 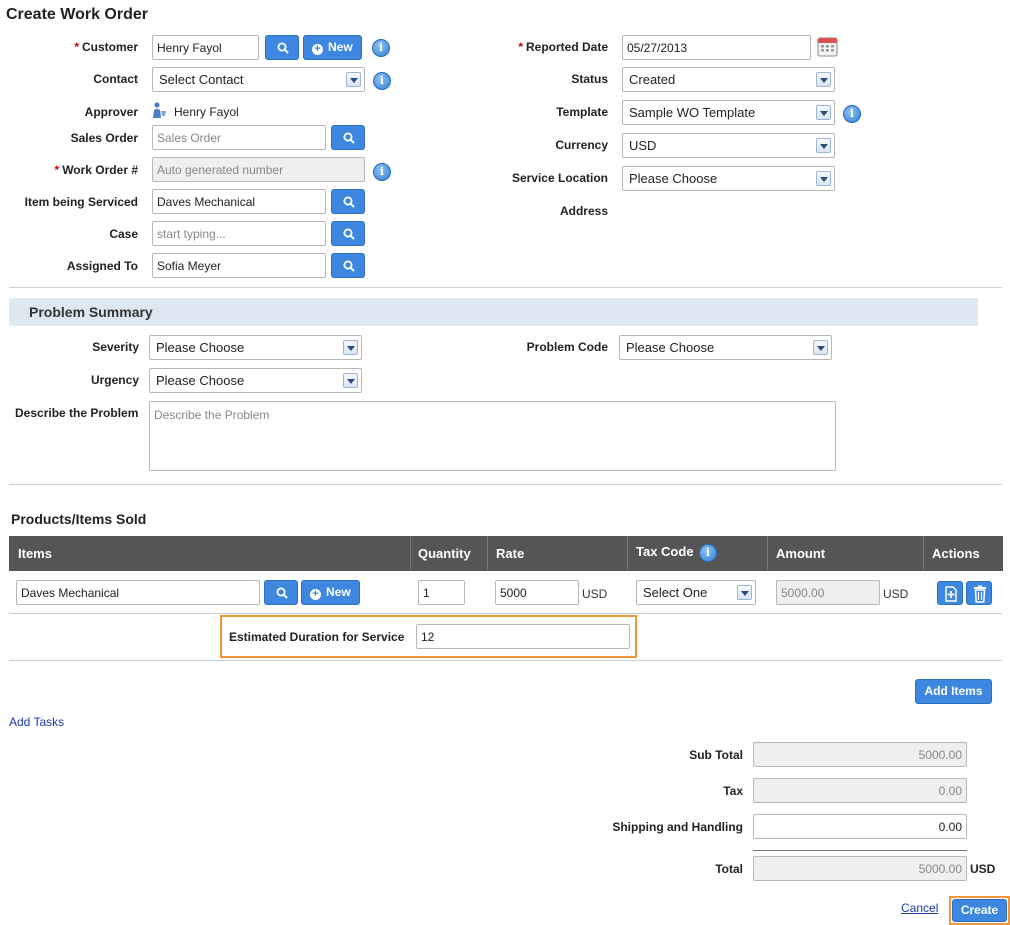 I want to click on contact-label: Contact, so click(x=115, y=79).